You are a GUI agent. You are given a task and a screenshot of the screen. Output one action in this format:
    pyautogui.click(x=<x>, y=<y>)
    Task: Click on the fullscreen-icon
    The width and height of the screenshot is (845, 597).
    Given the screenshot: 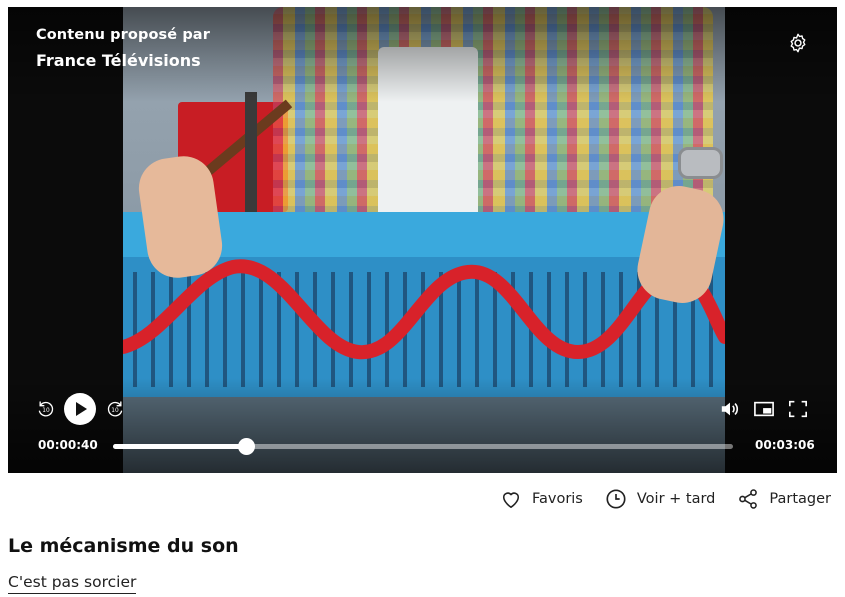 What is the action you would take?
    pyautogui.click(x=798, y=409)
    